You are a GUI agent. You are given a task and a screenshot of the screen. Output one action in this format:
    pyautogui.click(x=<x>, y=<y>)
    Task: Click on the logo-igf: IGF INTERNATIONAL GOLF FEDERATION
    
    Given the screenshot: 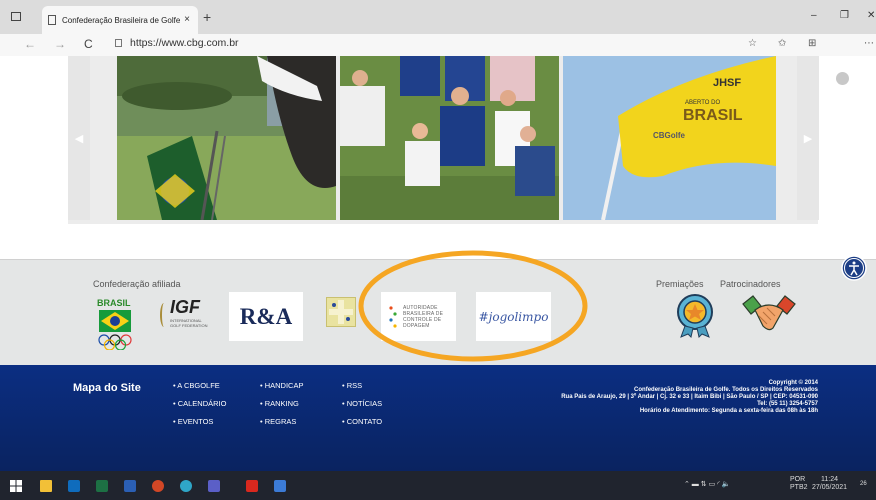 What is the action you would take?
    pyautogui.click(x=190, y=317)
    